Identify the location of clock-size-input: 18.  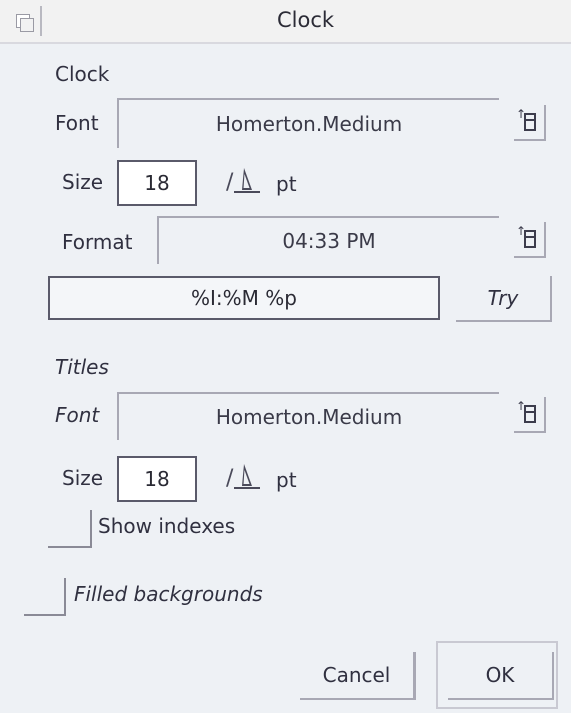
(157, 183).